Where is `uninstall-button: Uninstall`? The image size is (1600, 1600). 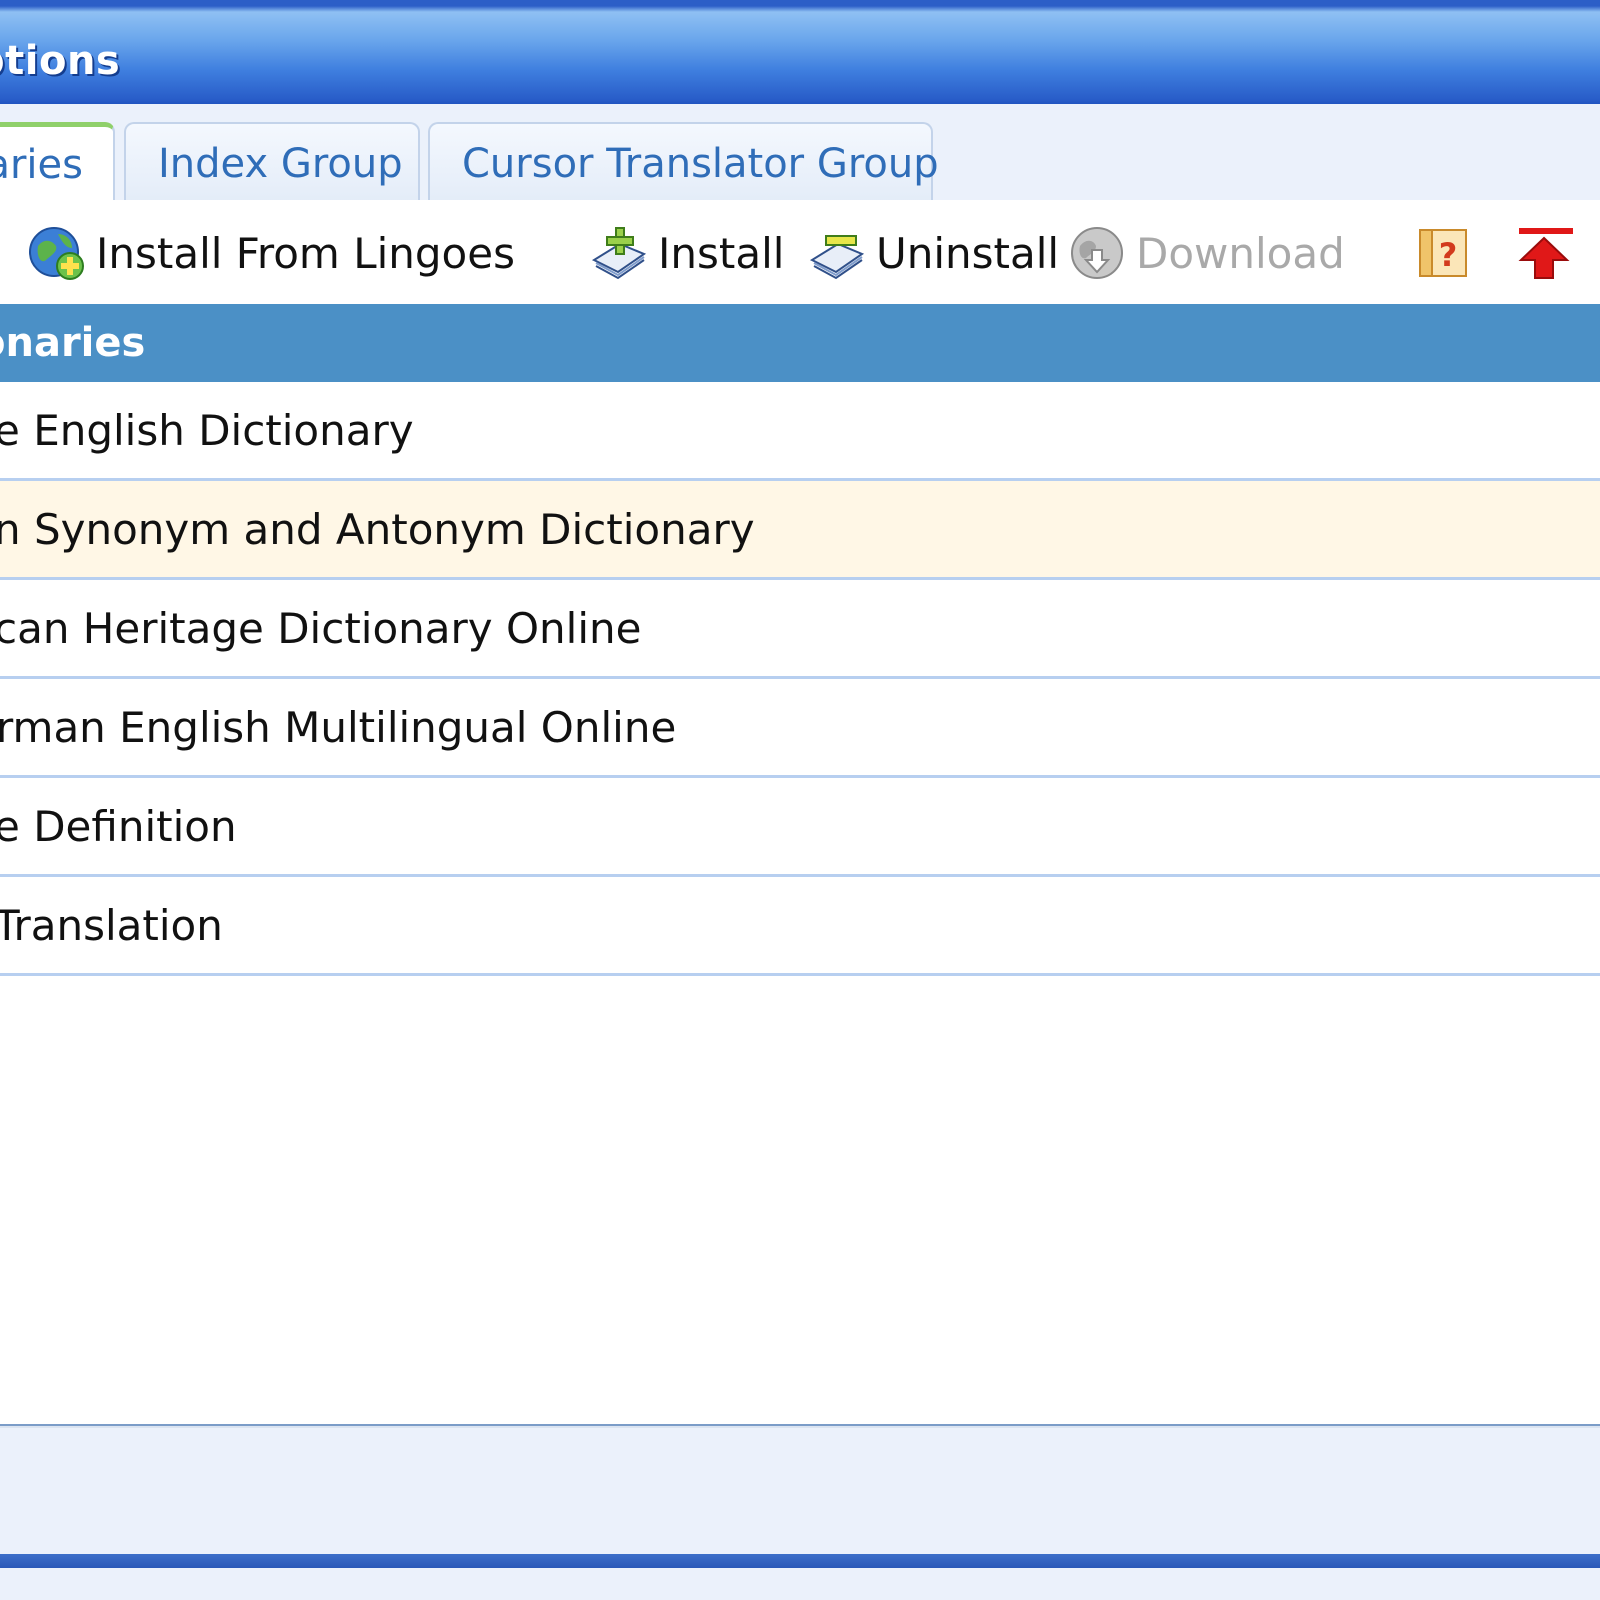
uninstall-button: Uninstall is located at coordinates (933, 253).